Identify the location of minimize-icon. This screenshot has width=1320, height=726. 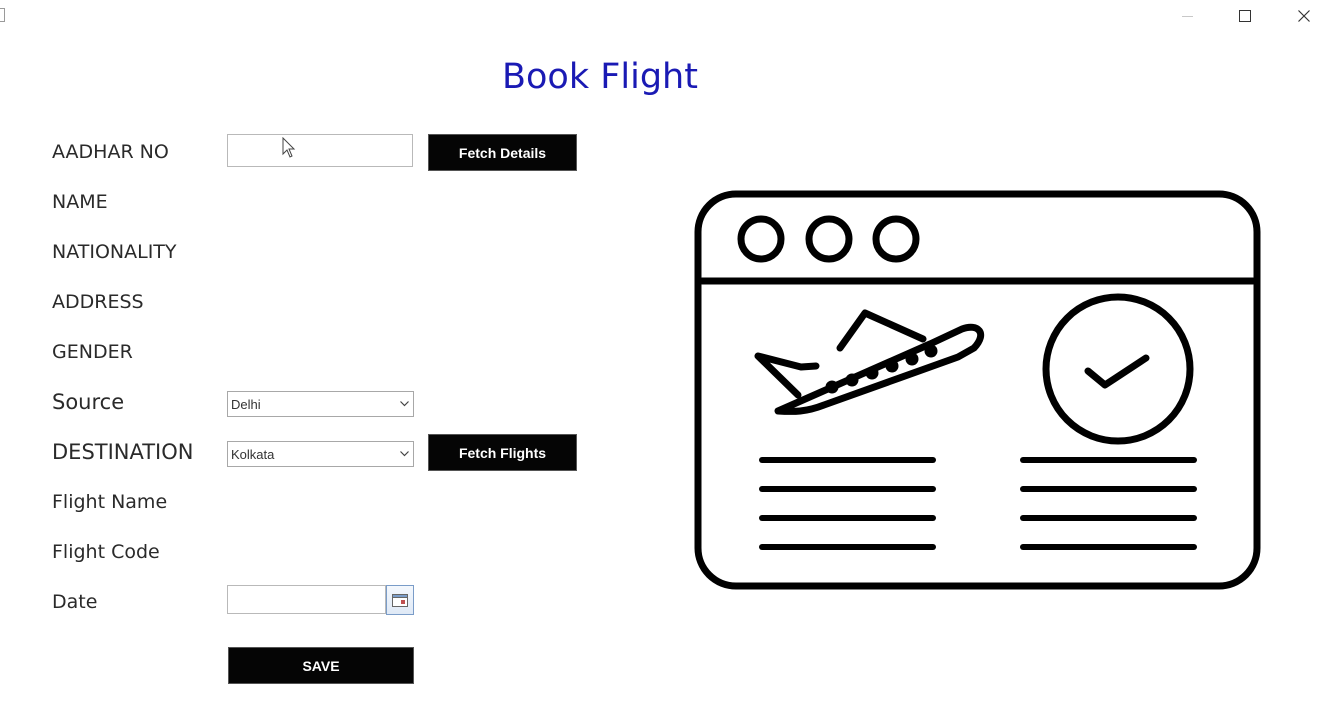
(1187, 16).